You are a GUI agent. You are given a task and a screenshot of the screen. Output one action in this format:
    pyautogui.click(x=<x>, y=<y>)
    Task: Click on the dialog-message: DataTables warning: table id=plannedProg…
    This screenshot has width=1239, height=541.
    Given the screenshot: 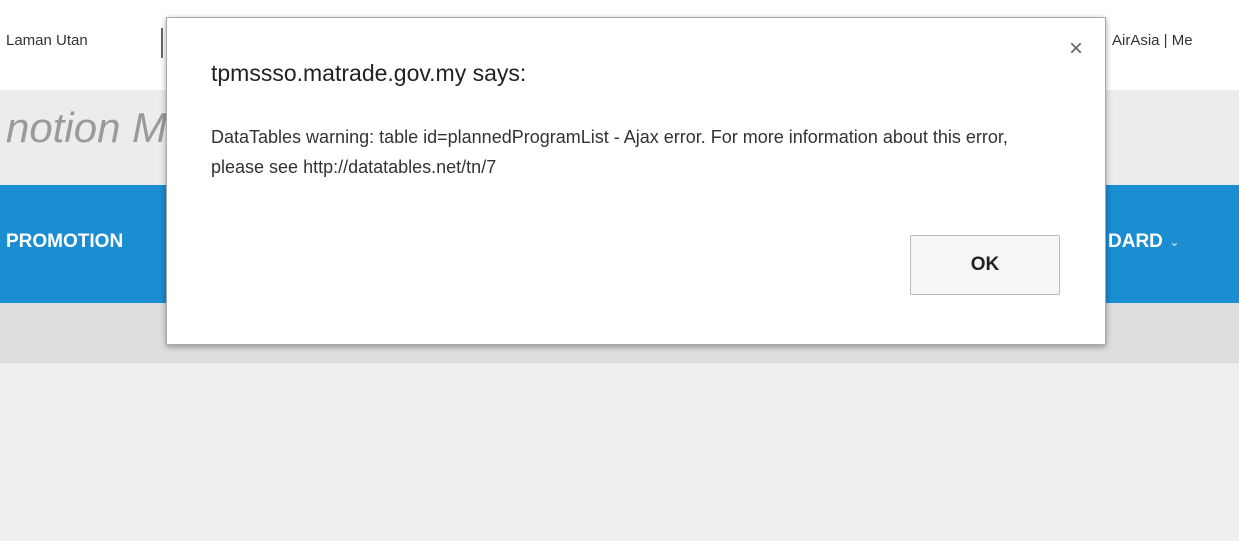 What is the action you would take?
    pyautogui.click(x=609, y=152)
    